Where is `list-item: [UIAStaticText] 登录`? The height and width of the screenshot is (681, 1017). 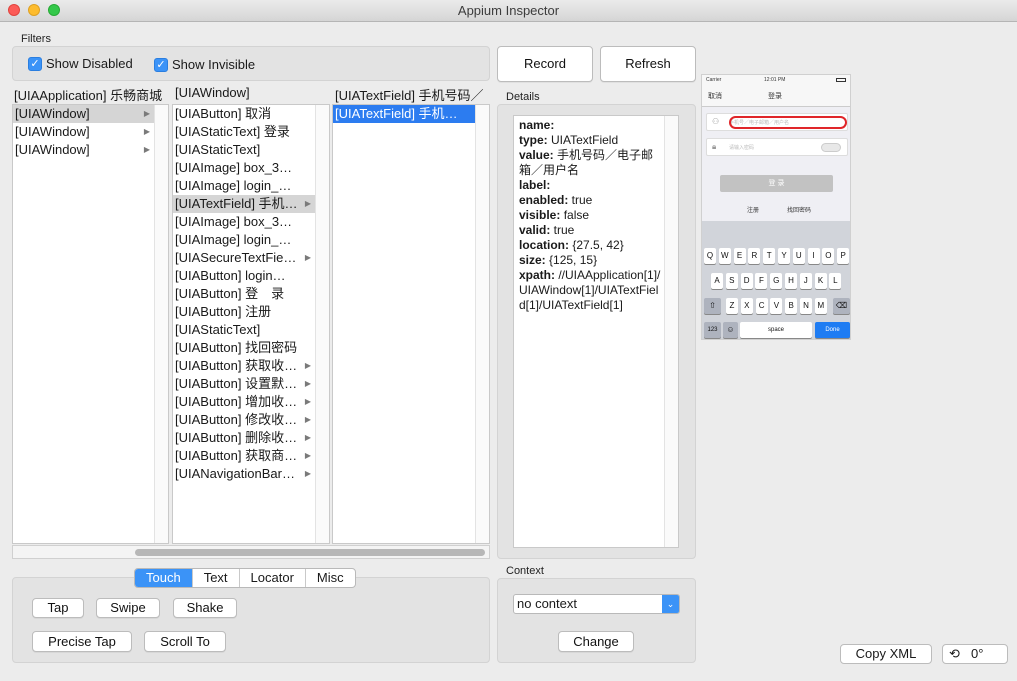 list-item: [UIAStaticText] 登录 is located at coordinates (251, 132).